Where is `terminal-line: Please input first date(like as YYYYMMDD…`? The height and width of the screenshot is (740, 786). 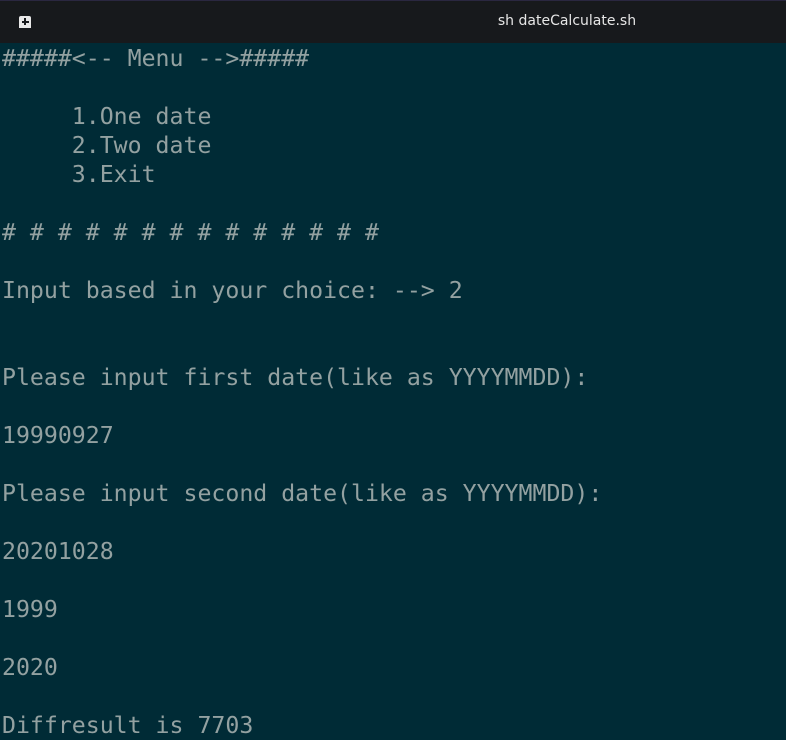 terminal-line: Please input first date(like as YYYYMMDD… is located at coordinates (295, 377).